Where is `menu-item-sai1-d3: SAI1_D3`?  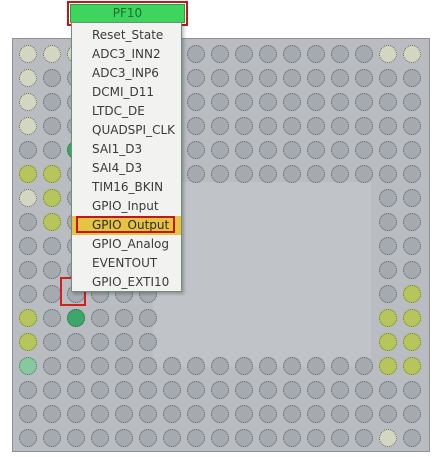
menu-item-sai1-d3: SAI1_D3 is located at coordinates (126, 149).